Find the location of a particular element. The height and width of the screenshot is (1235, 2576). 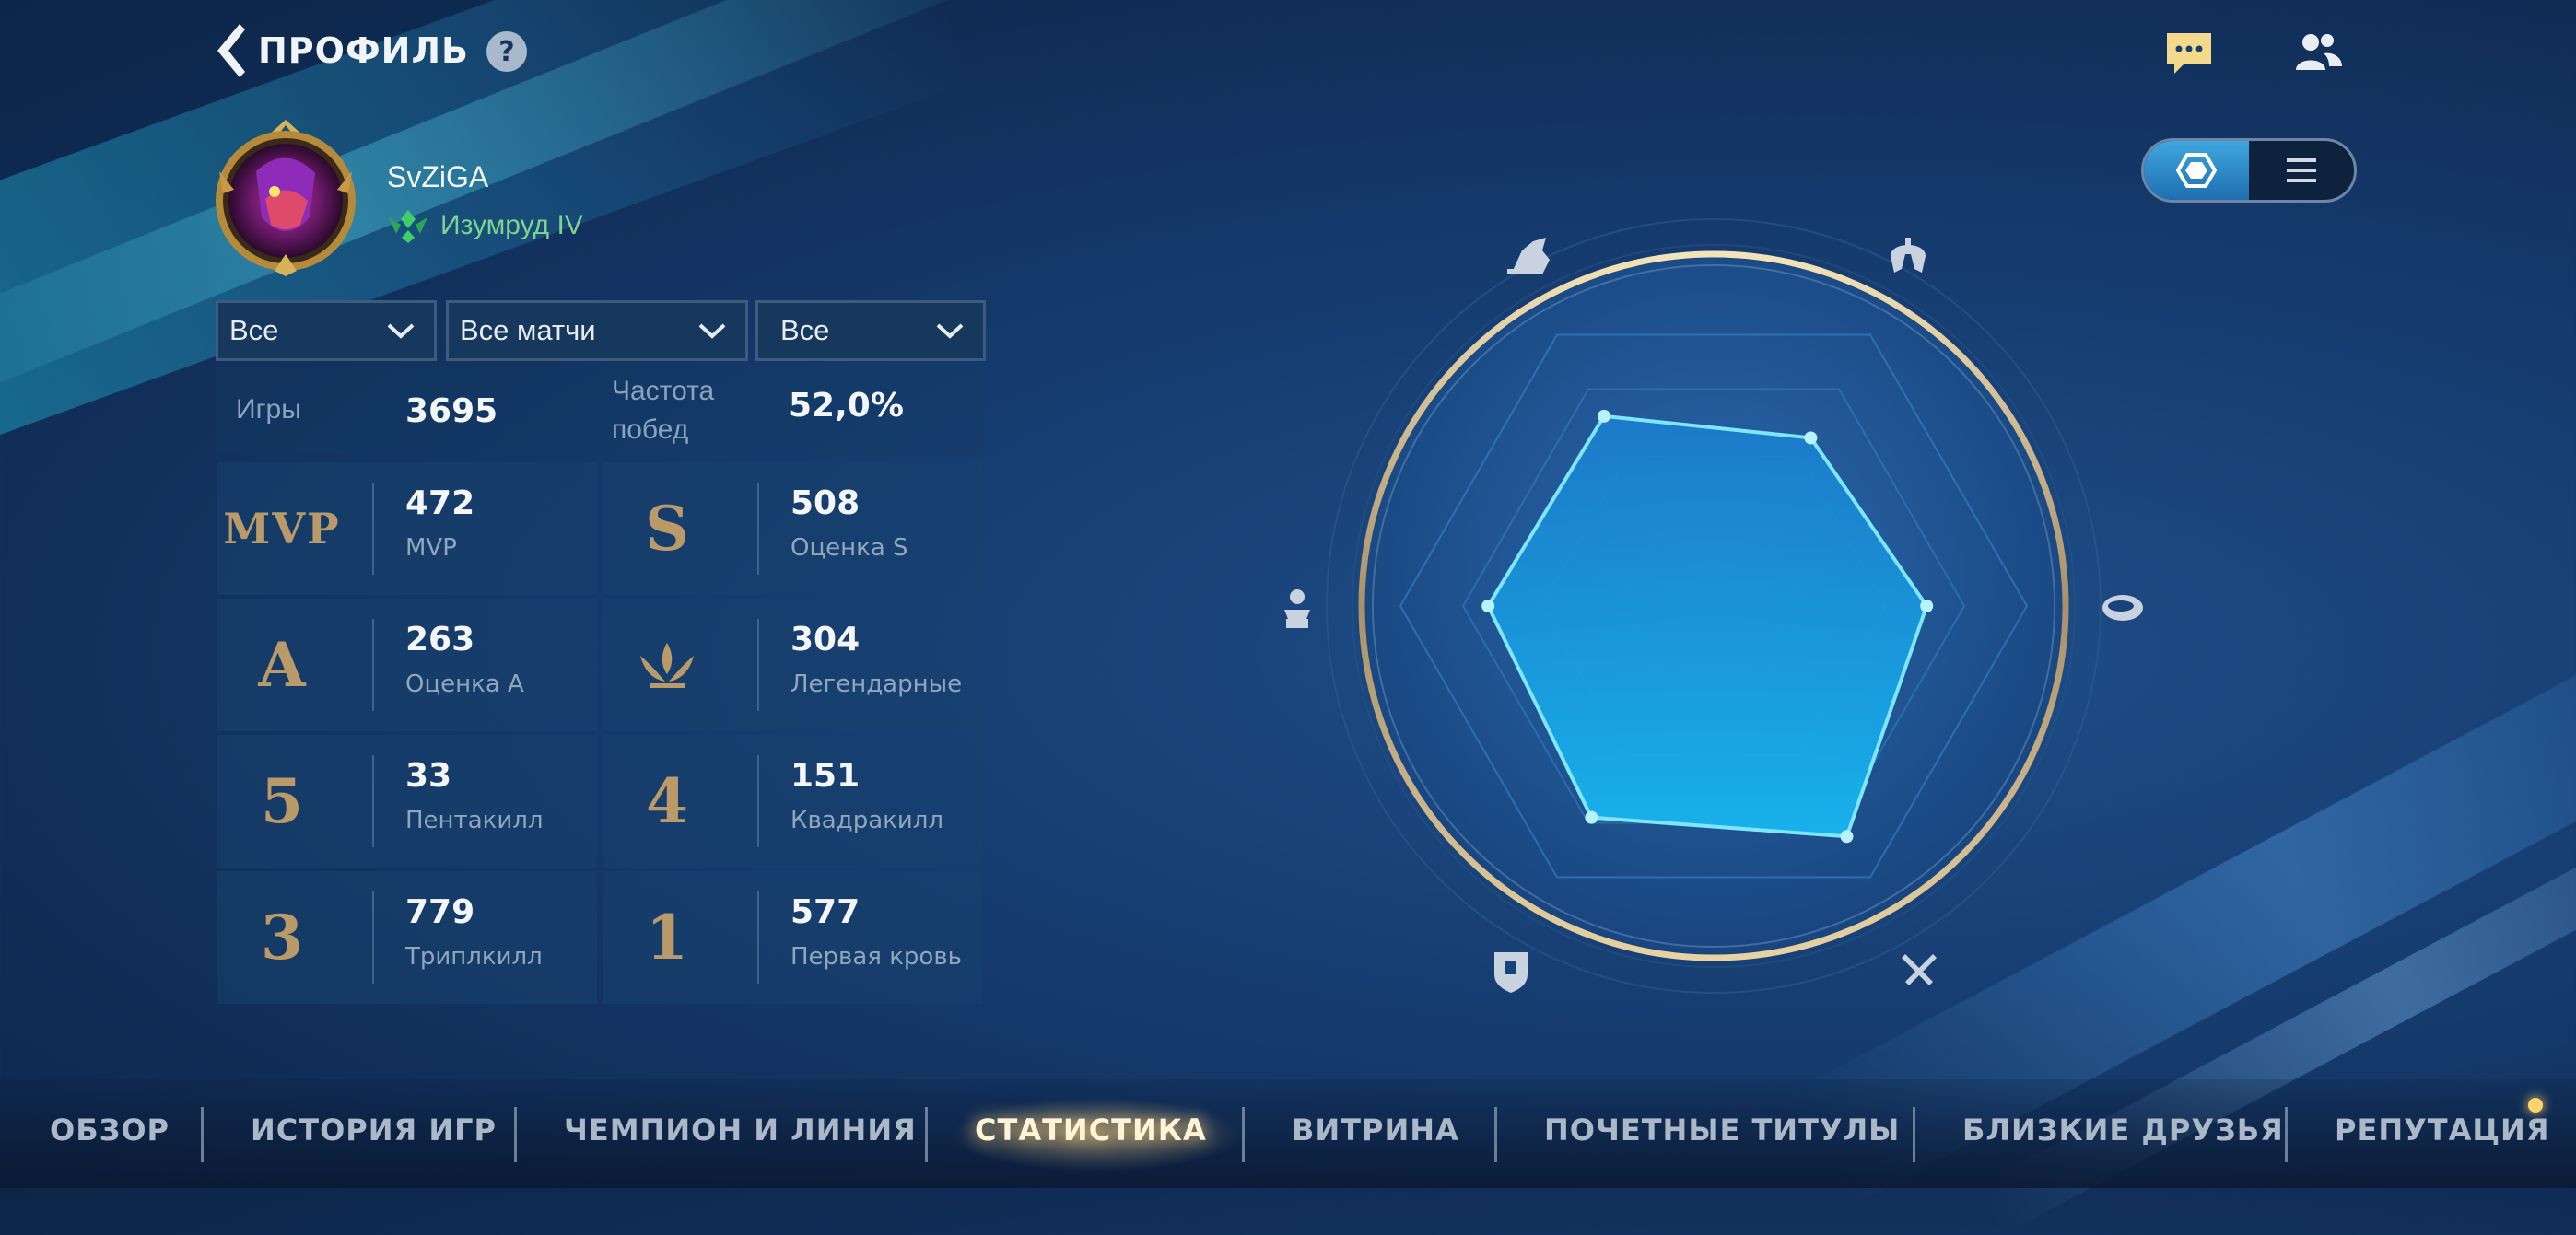

stat-cell-grade-a: A 263 Оценка A is located at coordinates (407, 665).